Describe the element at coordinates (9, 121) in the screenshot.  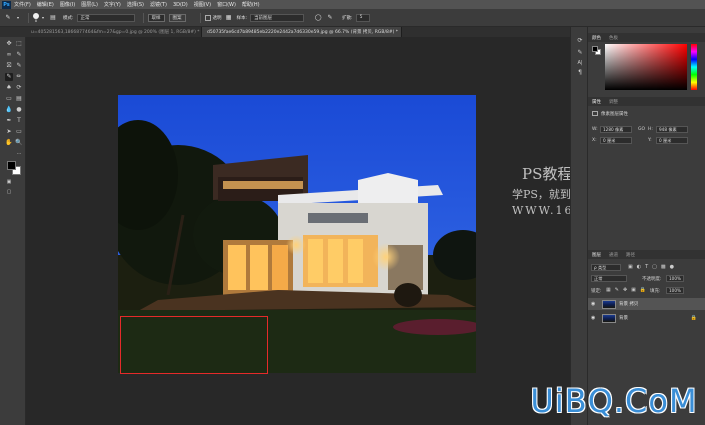
I see `pen-tool-icon: ✒` at that location.